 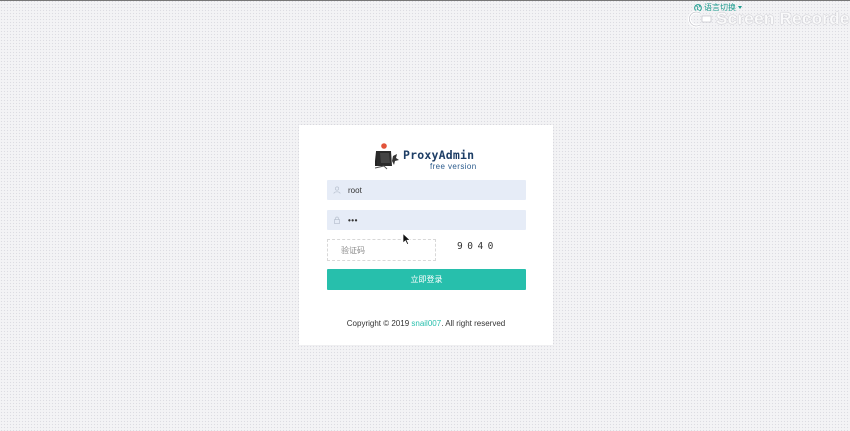 I want to click on captcha-field, so click(x=389, y=250).